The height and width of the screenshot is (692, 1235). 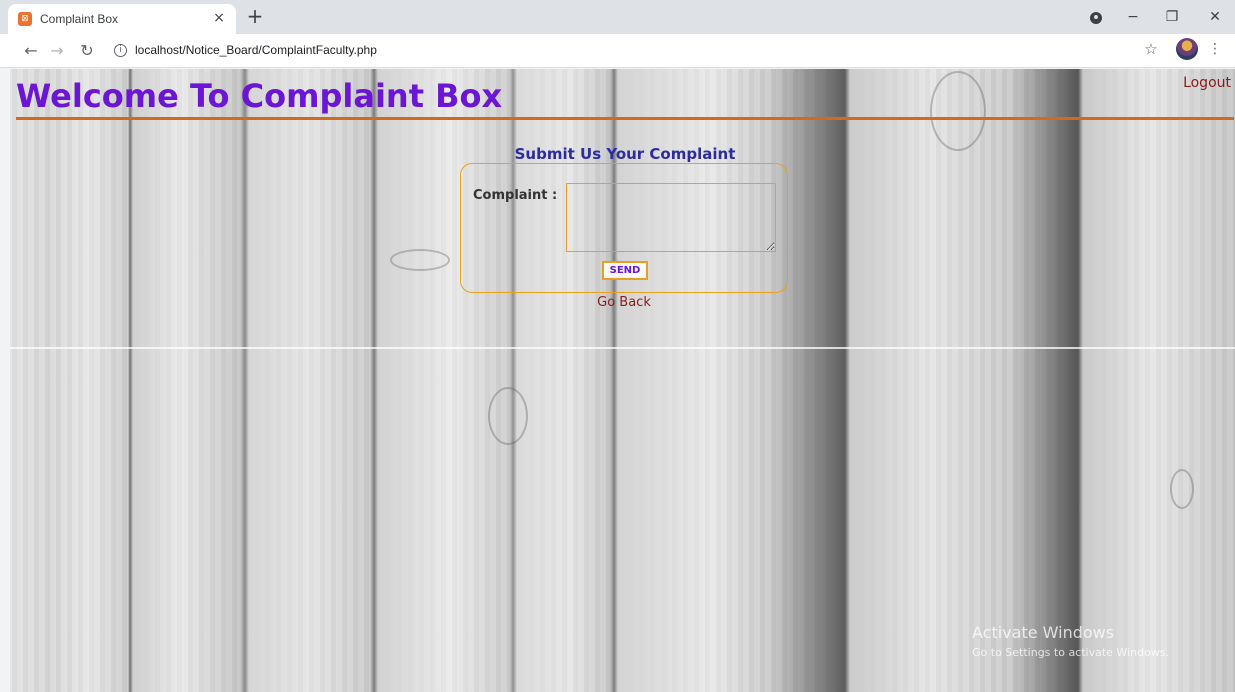 I want to click on arrow-right-icon: →, so click(x=57, y=51).